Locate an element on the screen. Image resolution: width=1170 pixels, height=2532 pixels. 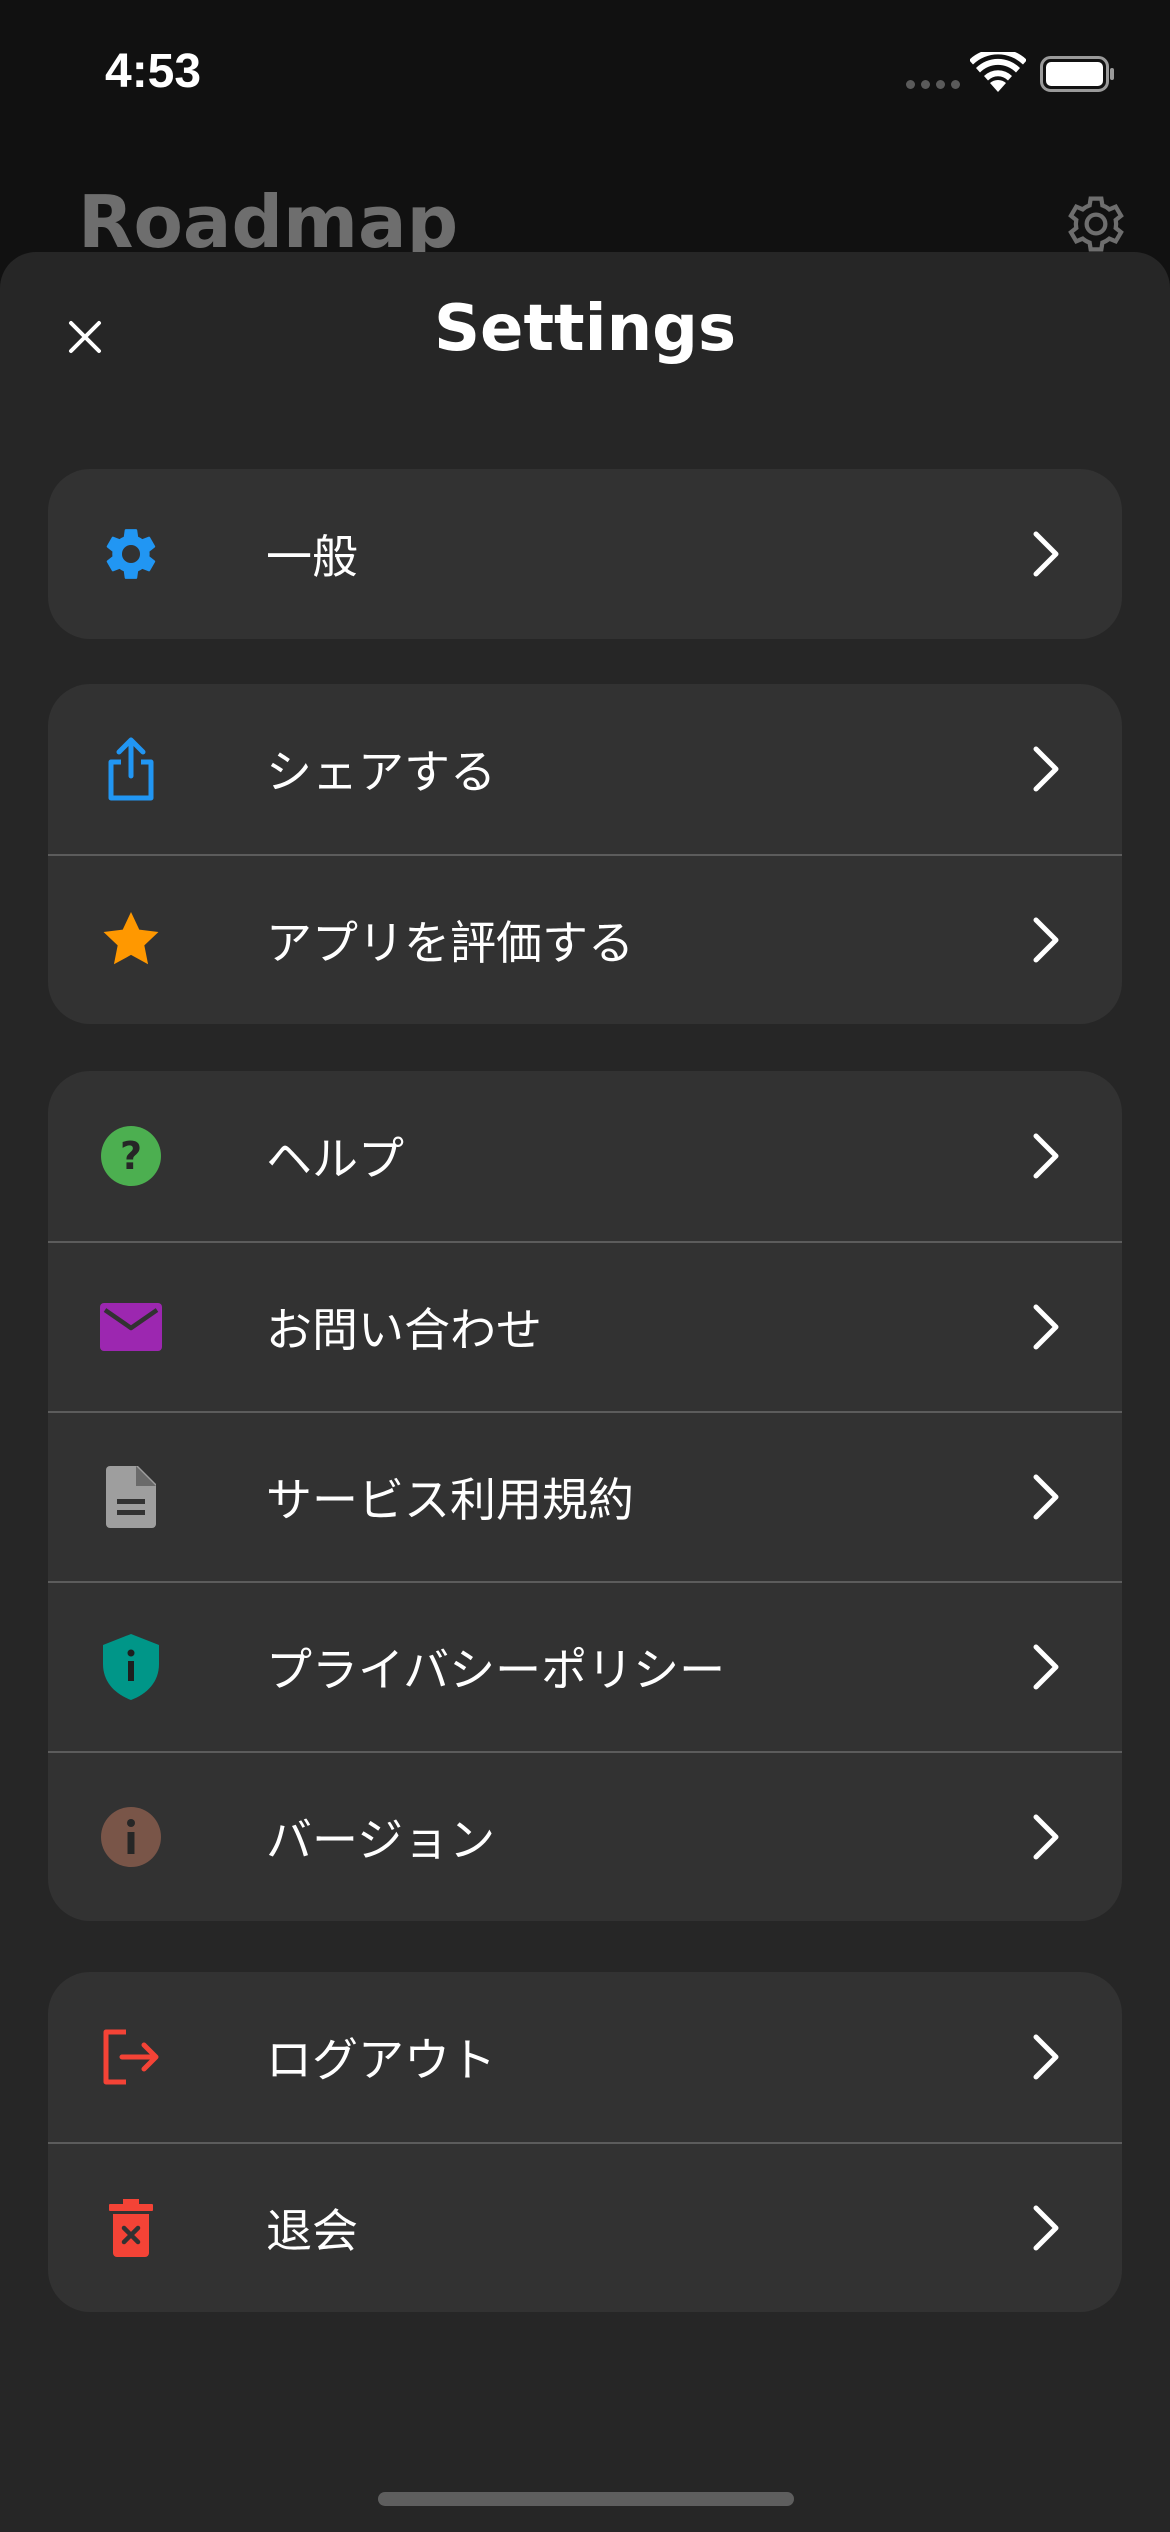
mail-icon is located at coordinates (131, 1327).